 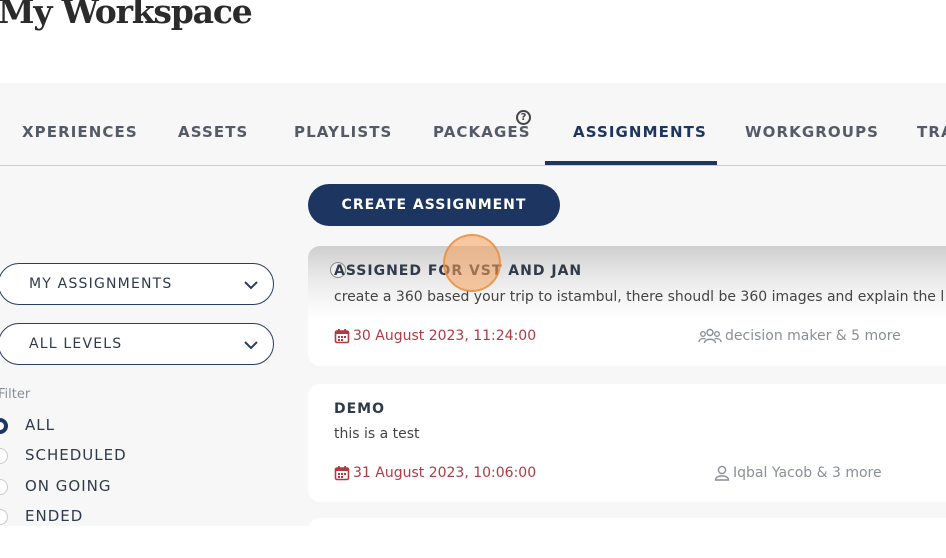 What do you see at coordinates (137, 344) in the screenshot?
I see `level-select: ALL LEVELS` at bounding box center [137, 344].